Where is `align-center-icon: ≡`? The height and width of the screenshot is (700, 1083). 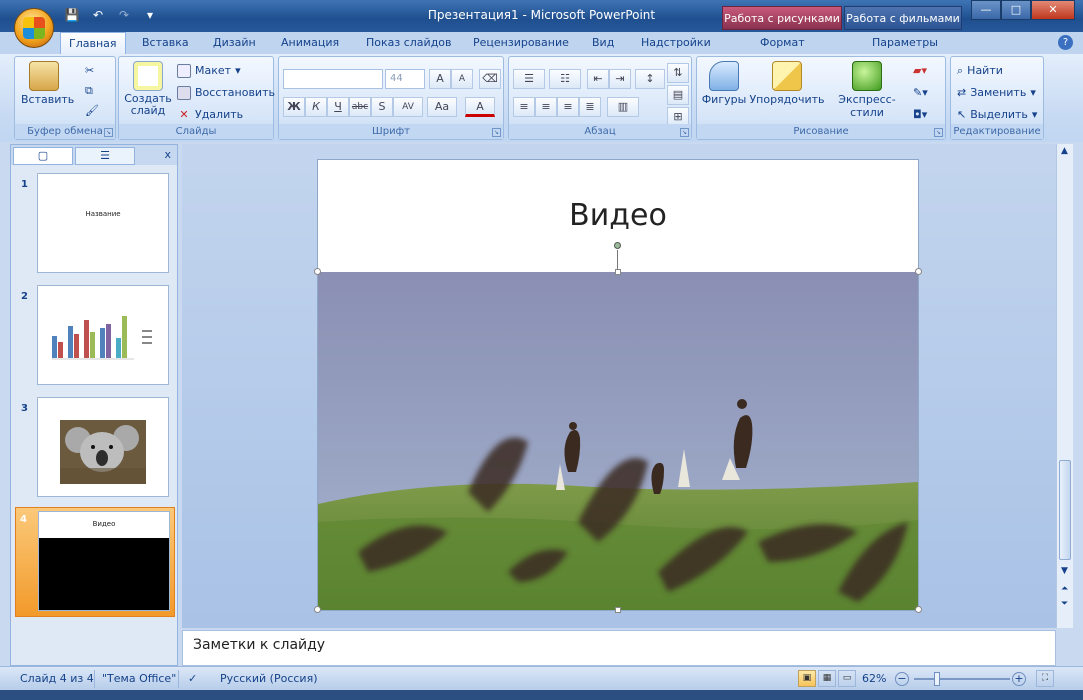
align-center-icon: ≡ is located at coordinates (546, 107).